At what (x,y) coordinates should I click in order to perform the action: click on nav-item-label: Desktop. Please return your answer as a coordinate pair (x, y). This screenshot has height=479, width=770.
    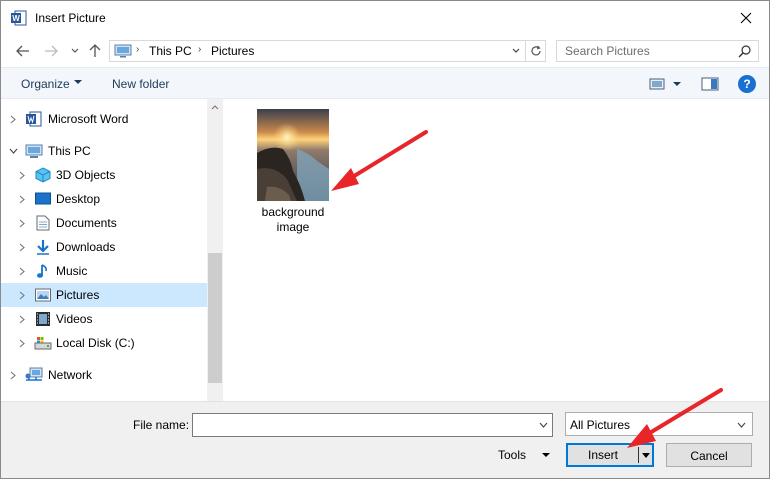
    Looking at the image, I should click on (78, 199).